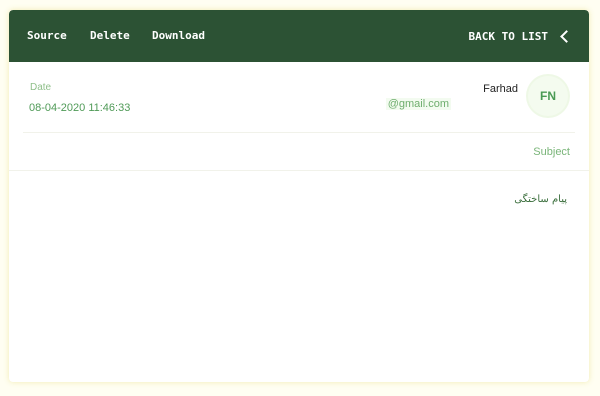 The image size is (600, 396). What do you see at coordinates (110, 35) in the screenshot?
I see `delete-button: Delete` at bounding box center [110, 35].